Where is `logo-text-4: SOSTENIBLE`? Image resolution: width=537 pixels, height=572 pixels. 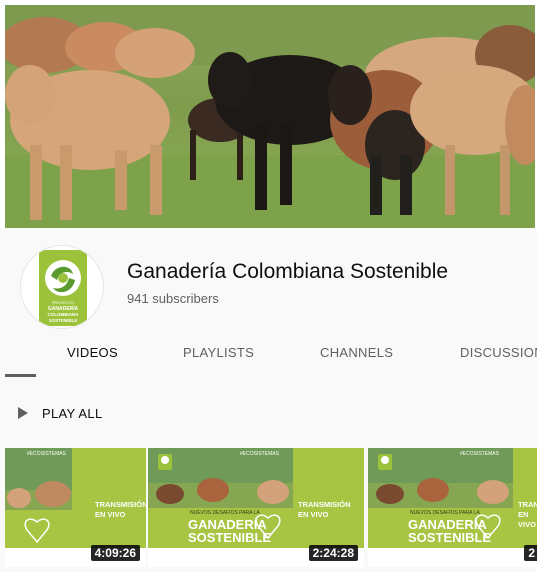
logo-text-4: SOSTENIBLE is located at coordinates (63, 320).